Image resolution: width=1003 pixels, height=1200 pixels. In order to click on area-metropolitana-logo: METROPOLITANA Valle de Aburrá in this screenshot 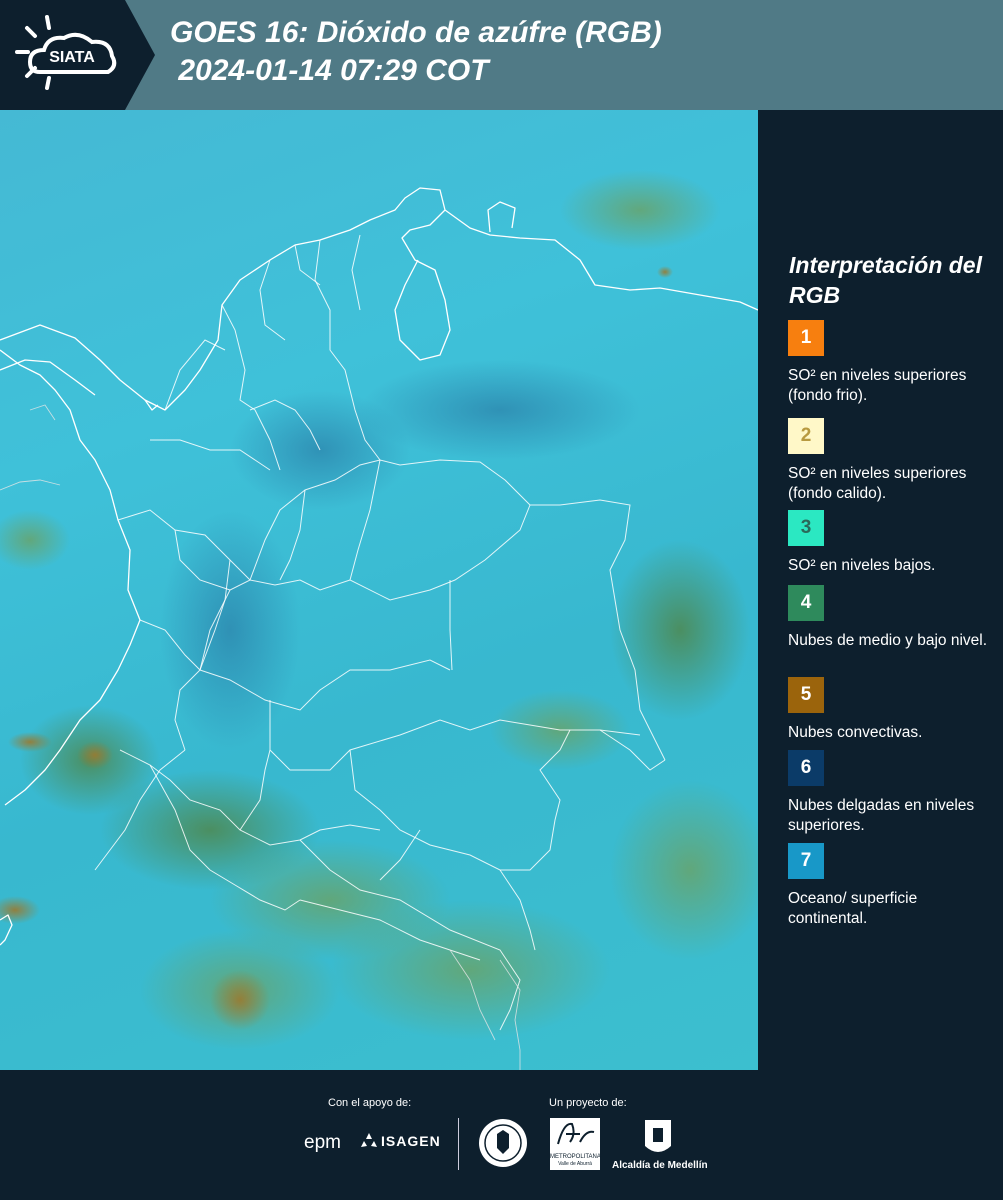, I will do `click(575, 1144)`.